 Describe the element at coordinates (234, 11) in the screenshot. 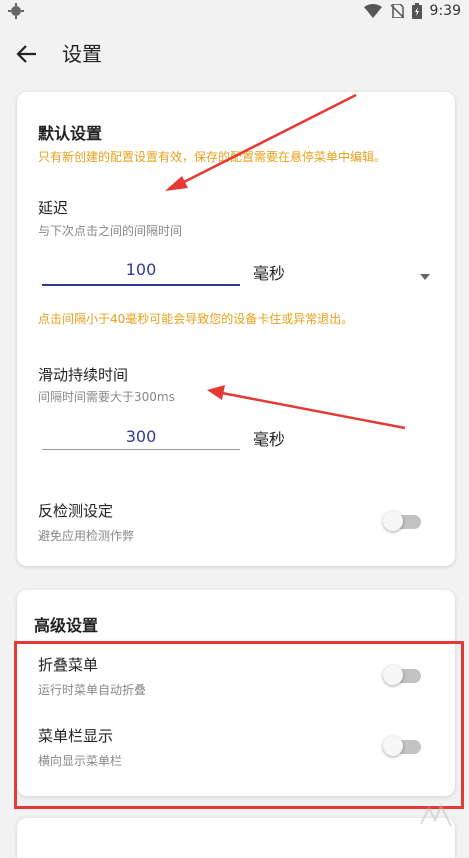

I see `status-bar: 9:39` at that location.